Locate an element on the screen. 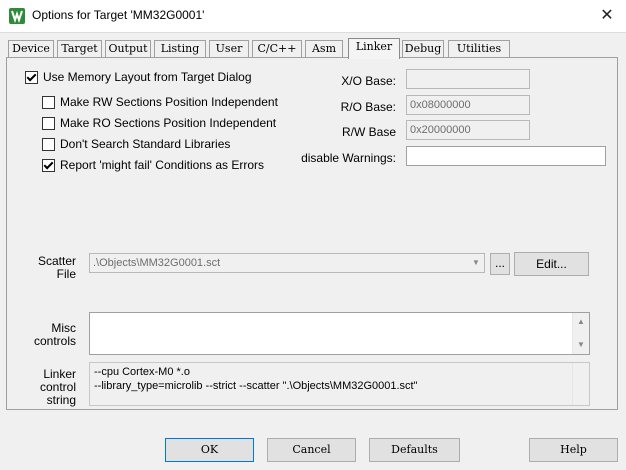  tab-debug: Debug is located at coordinates (423, 48).